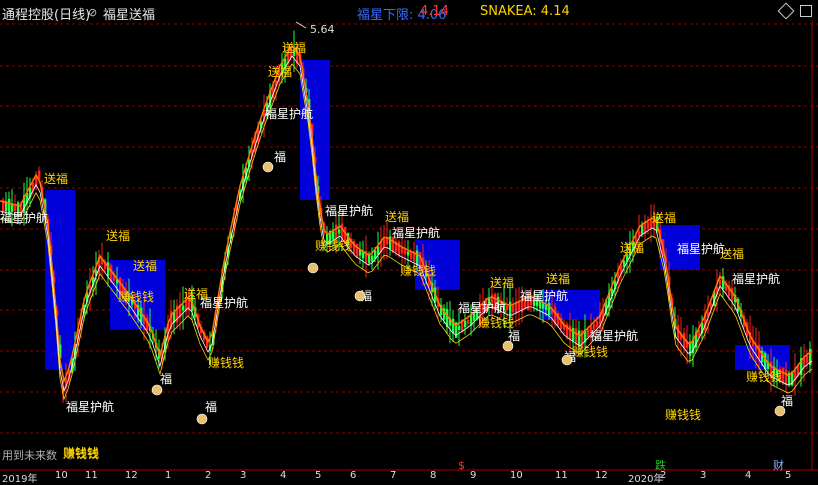 Image resolution: width=818 pixels, height=485 pixels. I want to click on earn-label: 赚钱钱, so click(81, 453).